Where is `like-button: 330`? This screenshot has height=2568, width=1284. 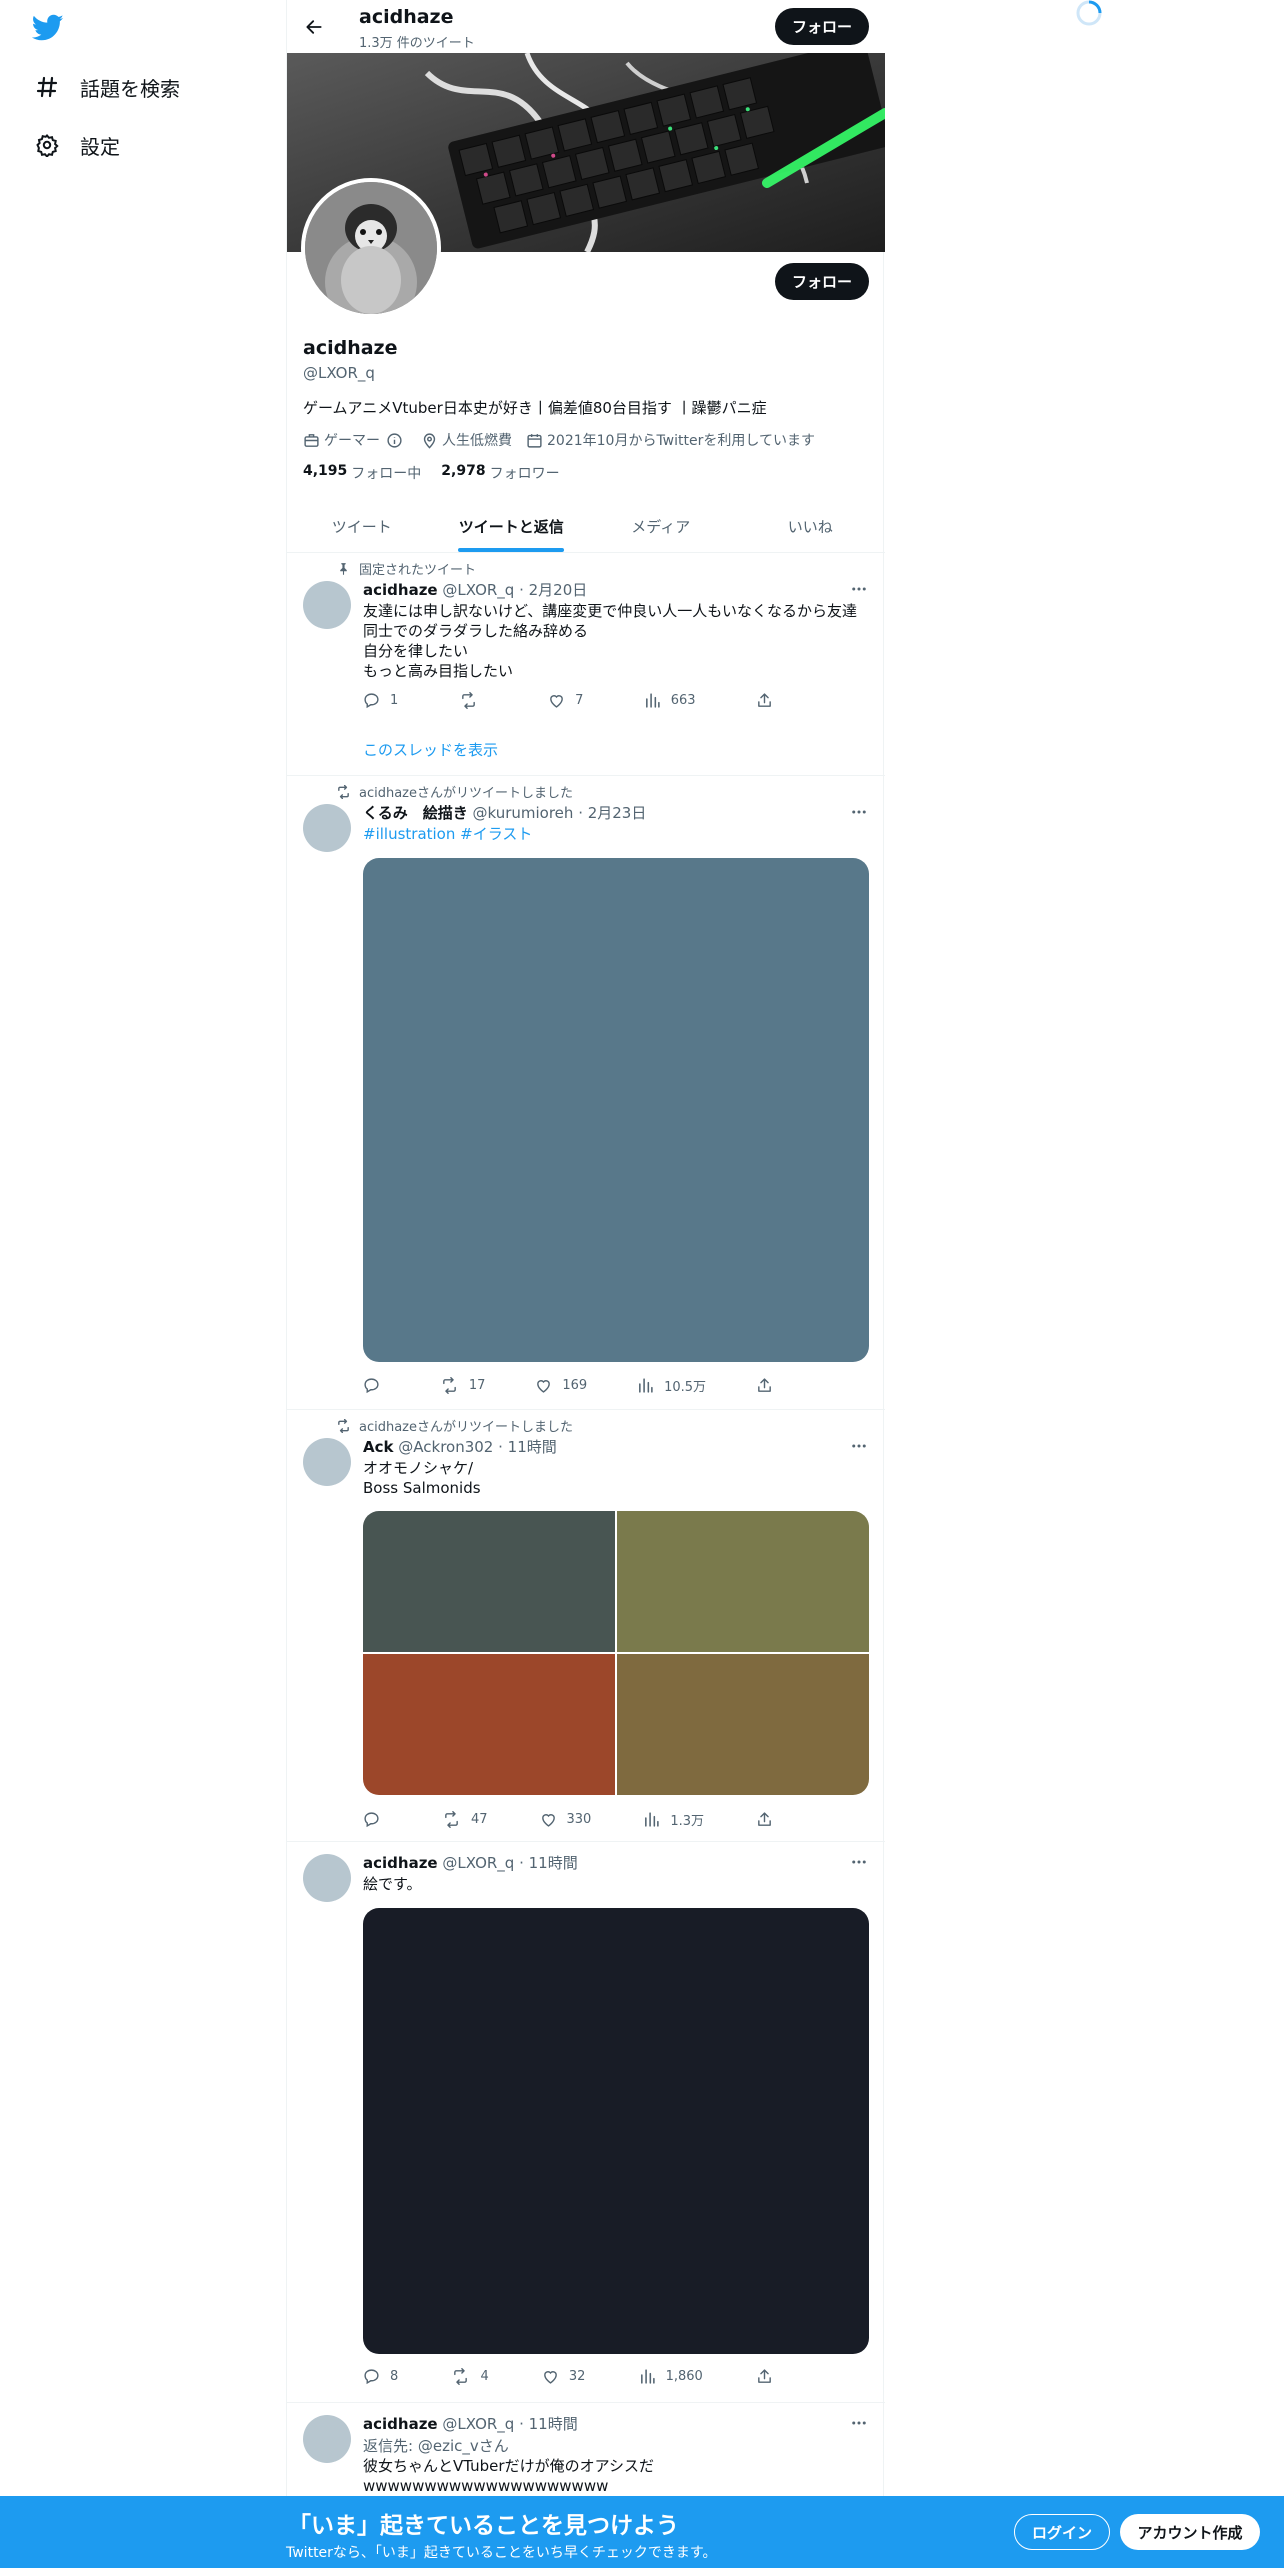 like-button: 330 is located at coordinates (565, 1819).